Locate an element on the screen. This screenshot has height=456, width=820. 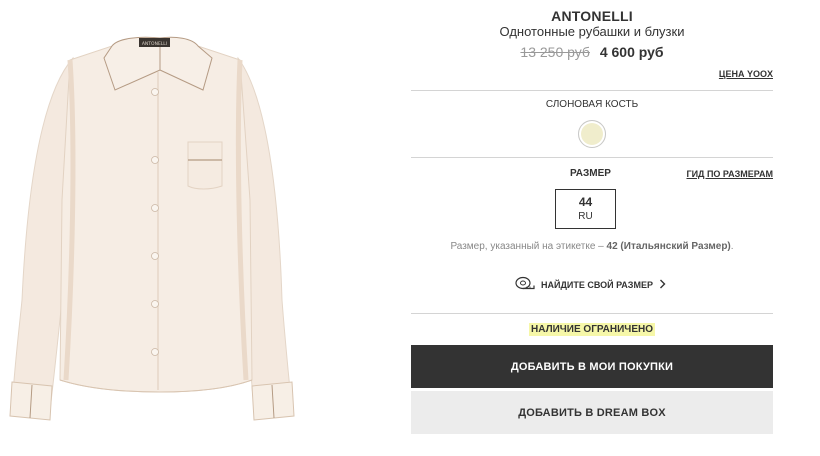
color-name: СЛОНОВАЯ КОСТЬ is located at coordinates (592, 104).